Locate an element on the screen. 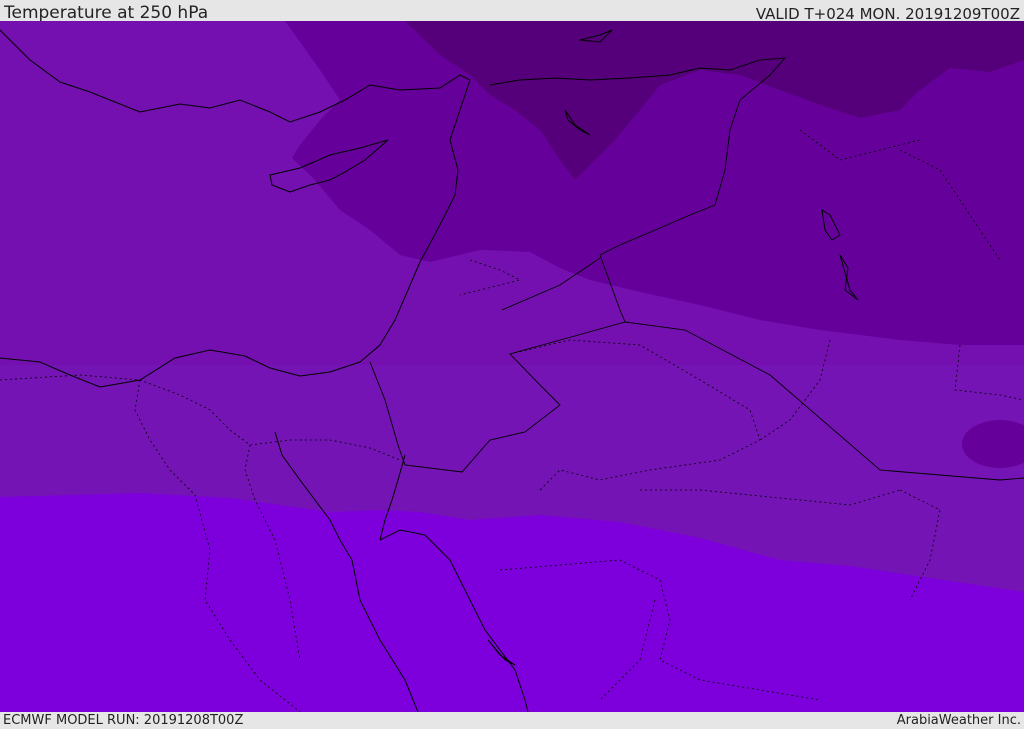  map-title: Temperature at 250 hPa is located at coordinates (106, 13).